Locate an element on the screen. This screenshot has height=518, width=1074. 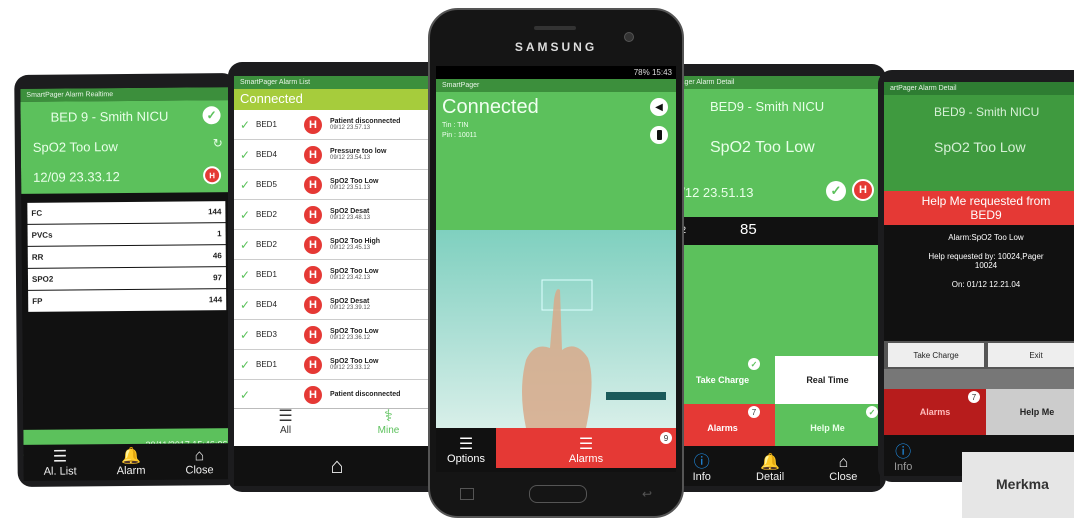
popup-requested-by: Help requested by: 10024,Pager 10024 is located at coordinates (986, 261).